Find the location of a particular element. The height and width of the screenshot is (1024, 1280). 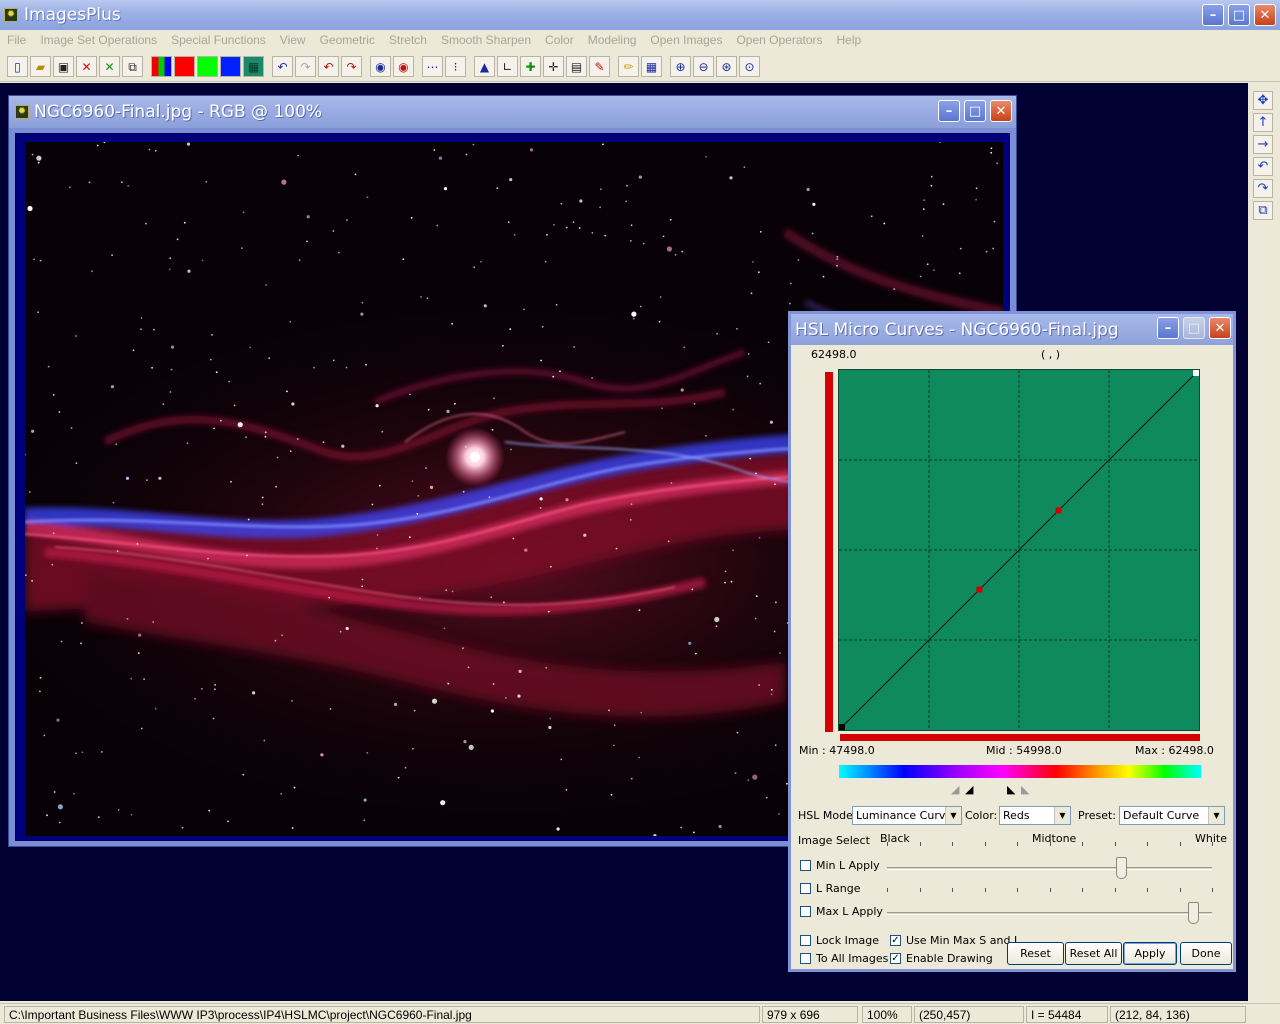

undo-icon: ↶ is located at coordinates (282, 66).